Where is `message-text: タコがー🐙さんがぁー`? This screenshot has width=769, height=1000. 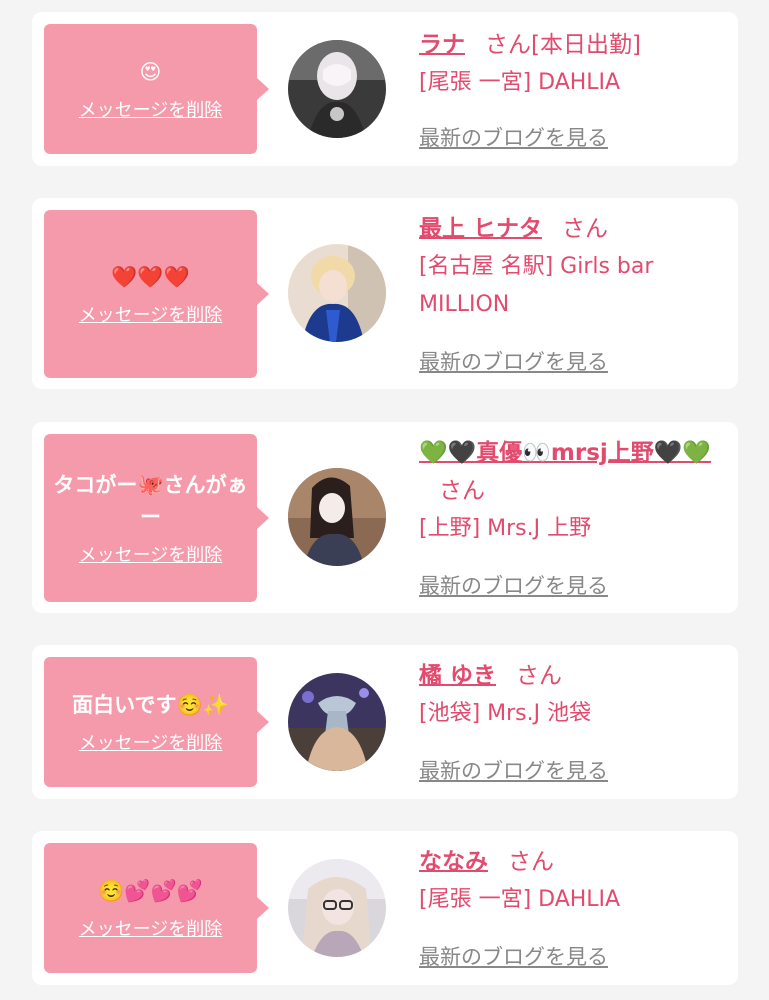
message-text: タコがー🐙さんがぁー is located at coordinates (150, 501).